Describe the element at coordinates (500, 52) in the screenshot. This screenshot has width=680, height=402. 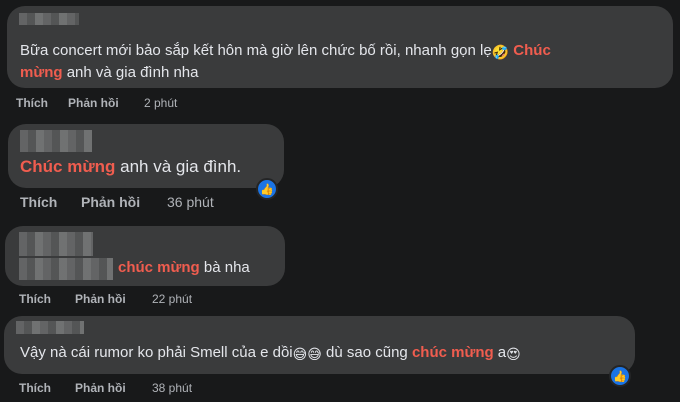
I see `rofl-emoji-icon: 🤣` at that location.